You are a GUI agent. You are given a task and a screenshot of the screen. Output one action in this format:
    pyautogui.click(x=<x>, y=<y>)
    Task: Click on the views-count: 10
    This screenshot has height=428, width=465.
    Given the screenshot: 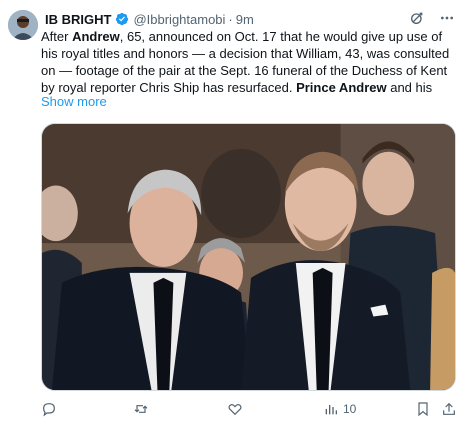 What is the action you would take?
    pyautogui.click(x=350, y=409)
    